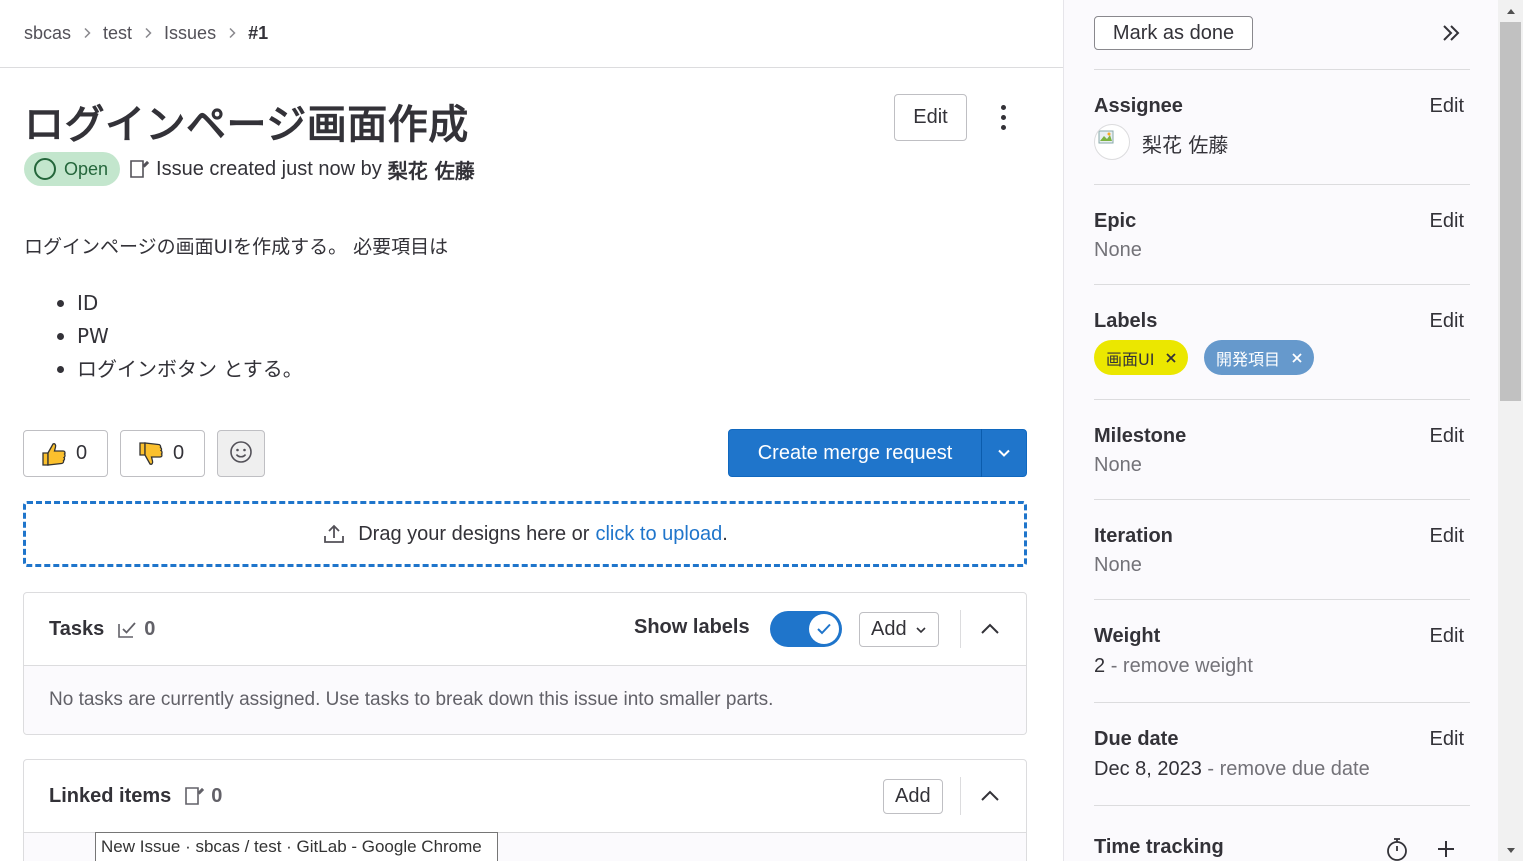  I want to click on edit-due-date-button: Edit, so click(1447, 739).